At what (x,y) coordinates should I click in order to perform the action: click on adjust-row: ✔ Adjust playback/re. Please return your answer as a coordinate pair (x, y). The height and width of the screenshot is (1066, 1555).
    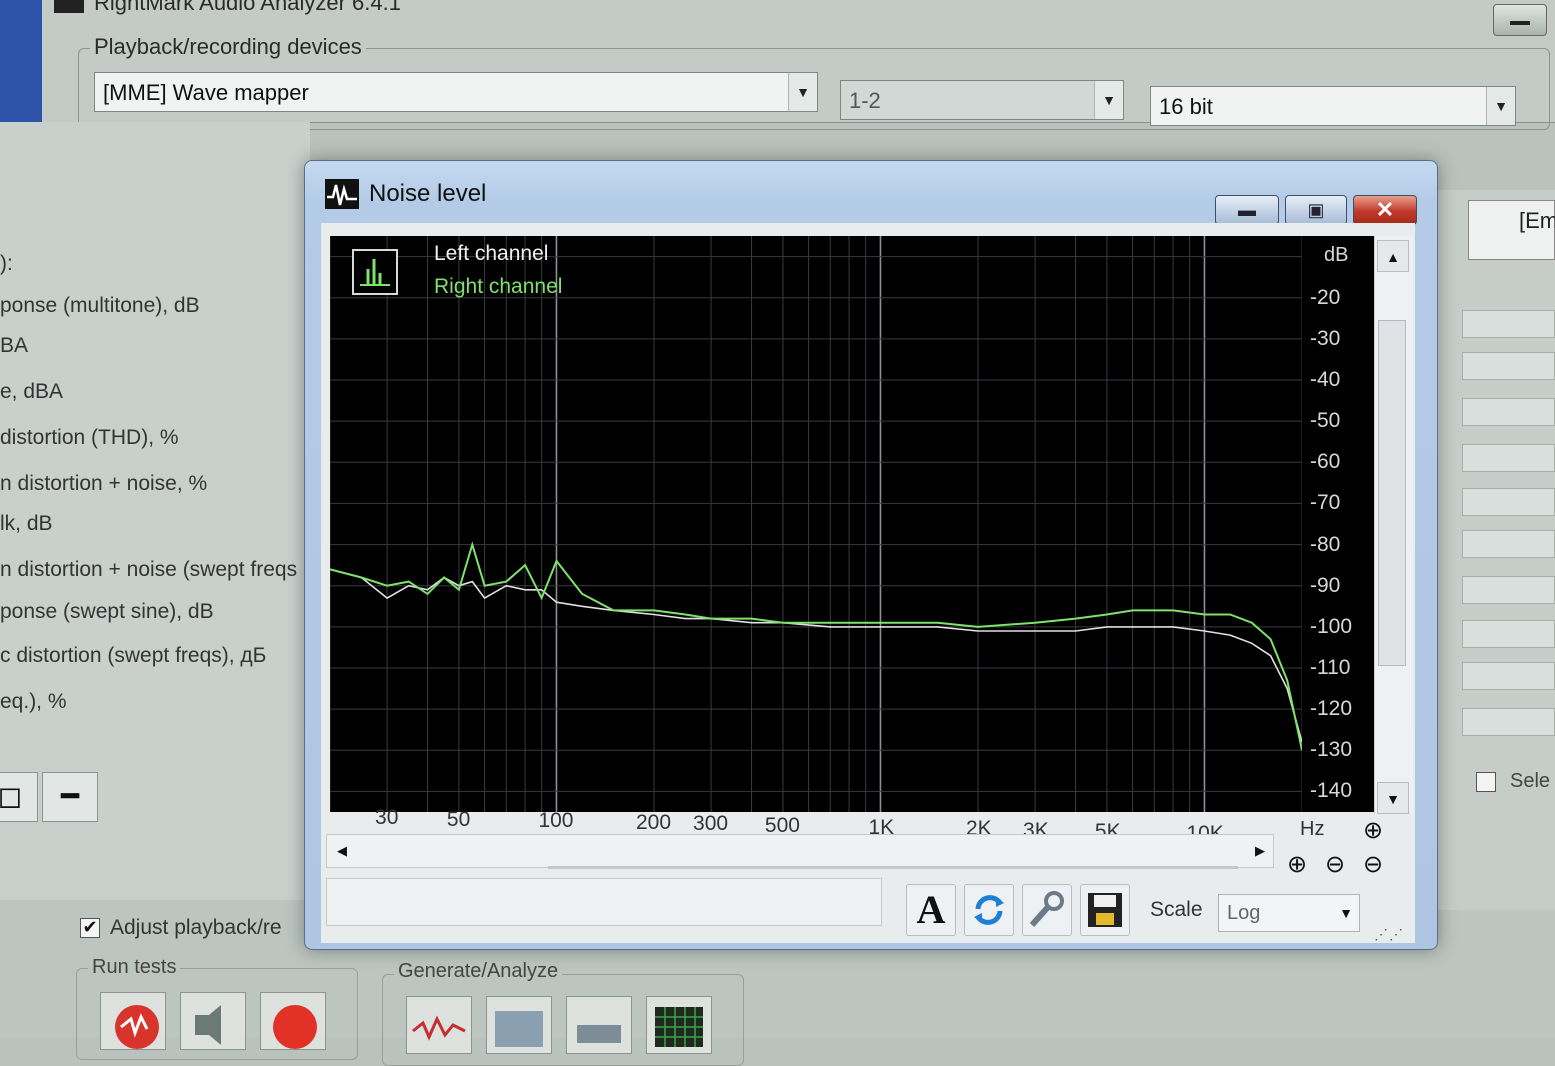
    Looking at the image, I should click on (181, 928).